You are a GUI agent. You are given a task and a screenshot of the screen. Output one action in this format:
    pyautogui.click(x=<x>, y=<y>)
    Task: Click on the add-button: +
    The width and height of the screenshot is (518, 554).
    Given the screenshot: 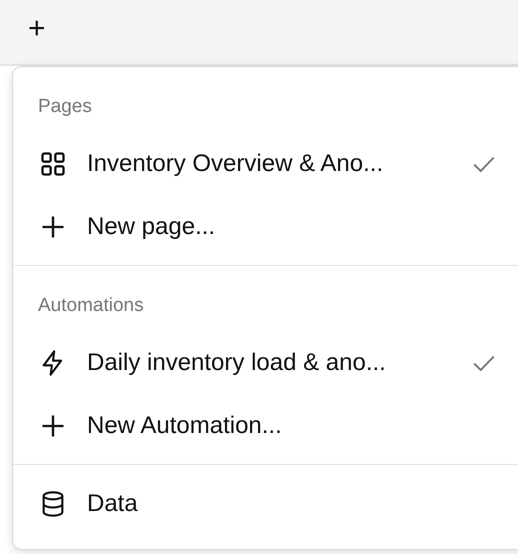 What is the action you would take?
    pyautogui.click(x=37, y=29)
    